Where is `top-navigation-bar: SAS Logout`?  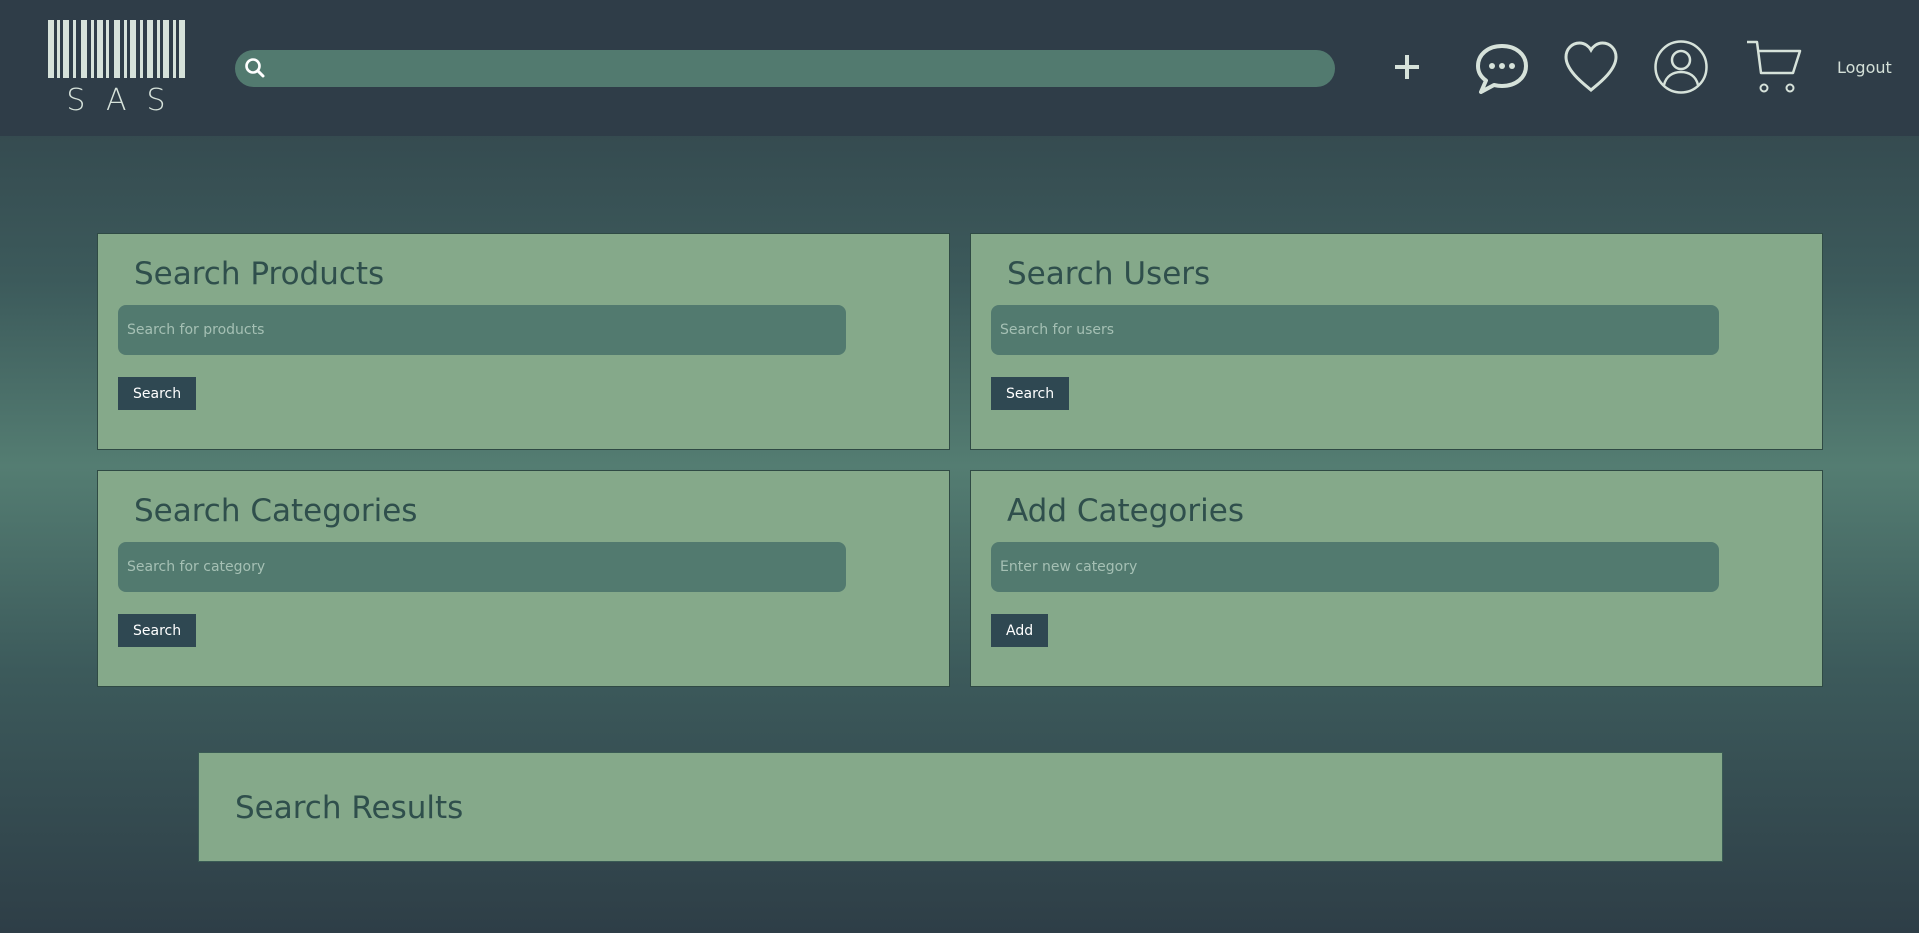 top-navigation-bar: SAS Logout is located at coordinates (959, 68).